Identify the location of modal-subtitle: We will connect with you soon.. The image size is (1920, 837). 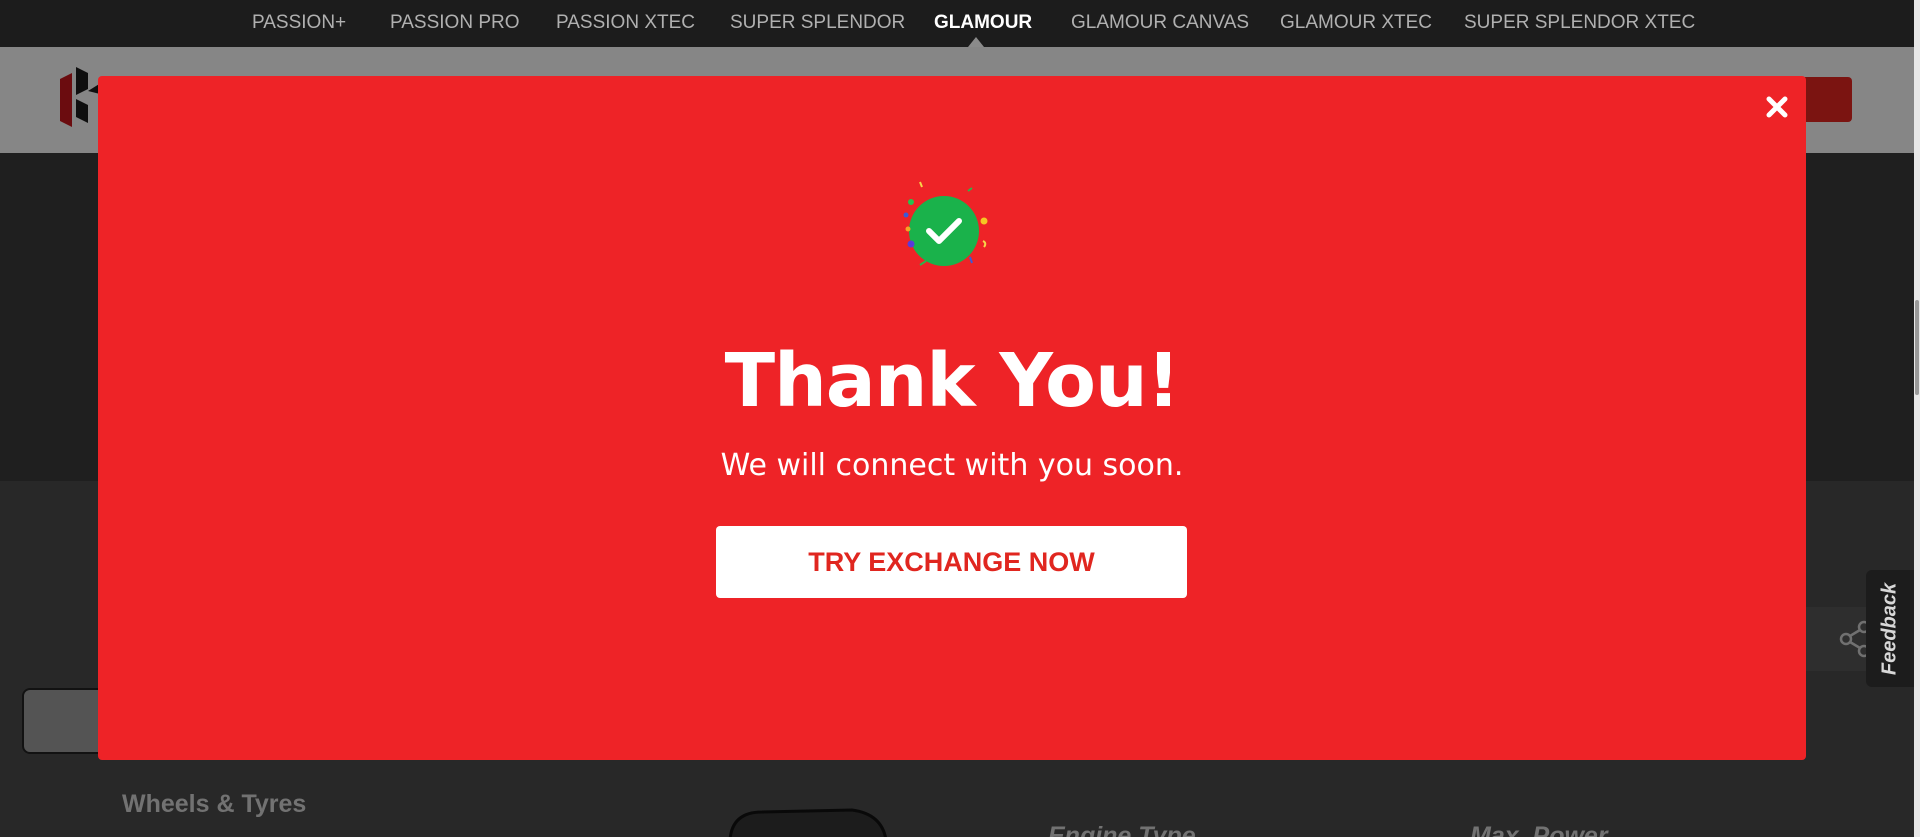
(952, 465).